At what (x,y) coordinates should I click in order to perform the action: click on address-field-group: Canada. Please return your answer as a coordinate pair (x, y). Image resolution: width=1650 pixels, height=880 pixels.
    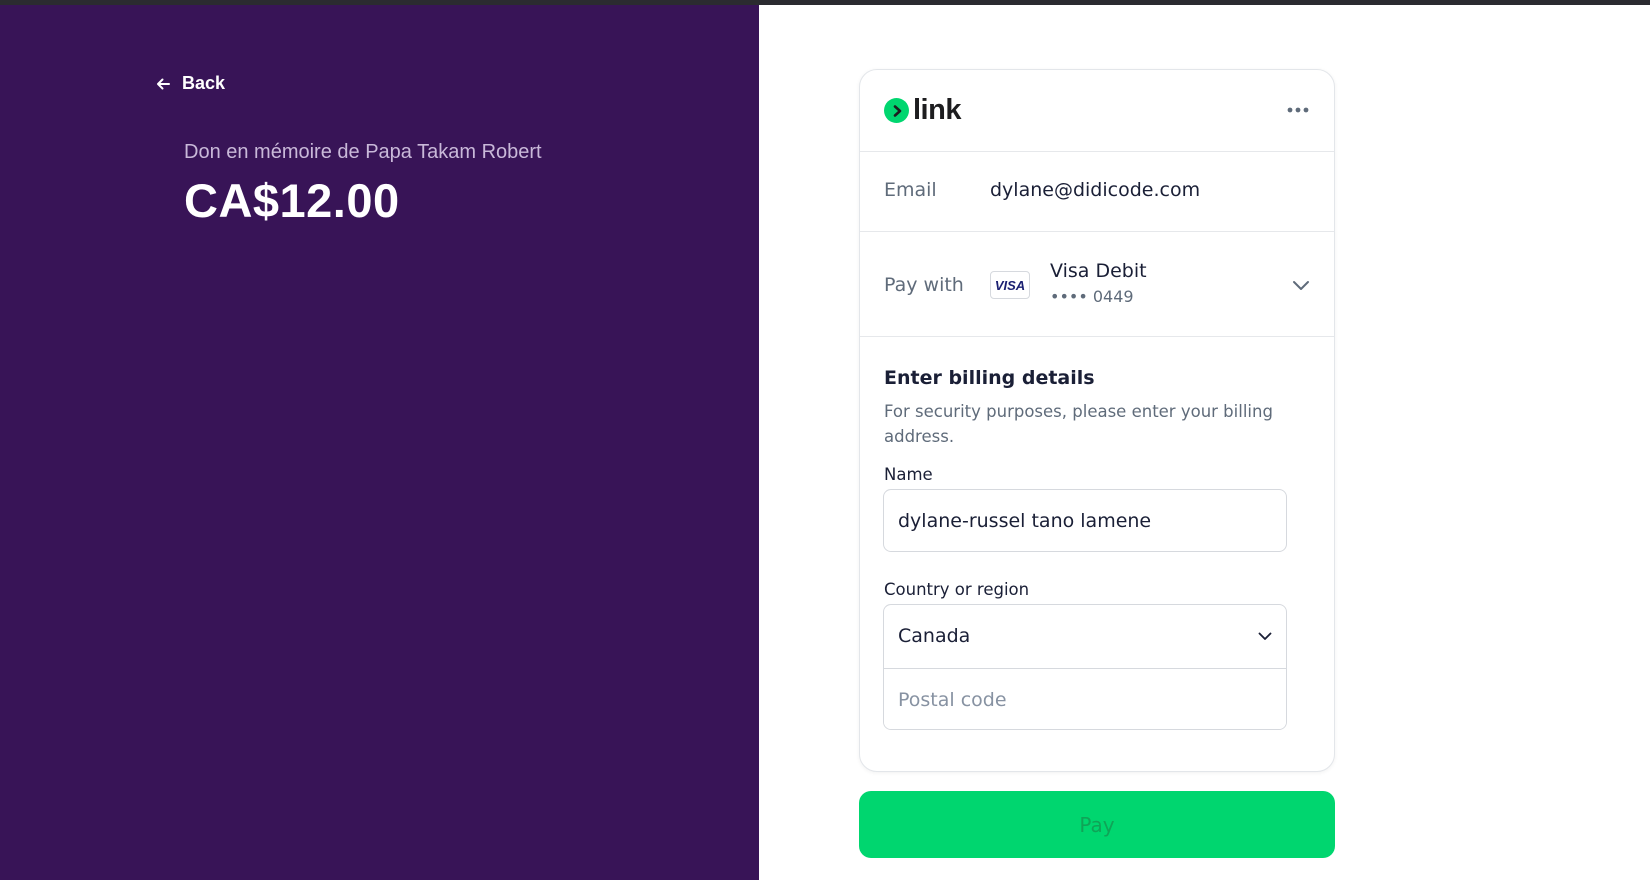
    Looking at the image, I should click on (1085, 667).